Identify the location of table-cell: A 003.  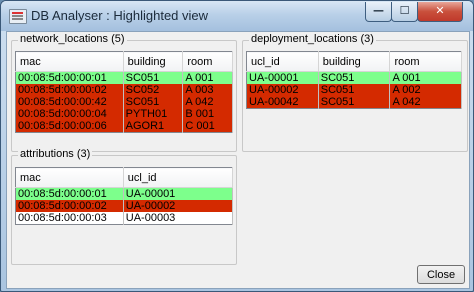
(207, 90).